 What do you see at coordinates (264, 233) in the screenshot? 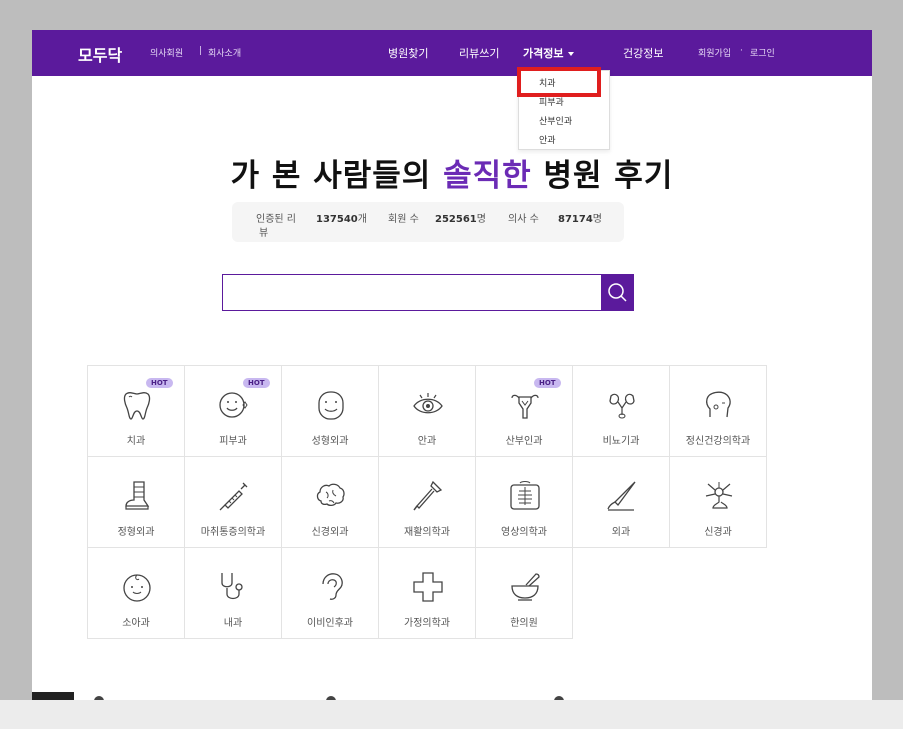
I see `stat-verified-label-wrap: 뷰` at bounding box center [264, 233].